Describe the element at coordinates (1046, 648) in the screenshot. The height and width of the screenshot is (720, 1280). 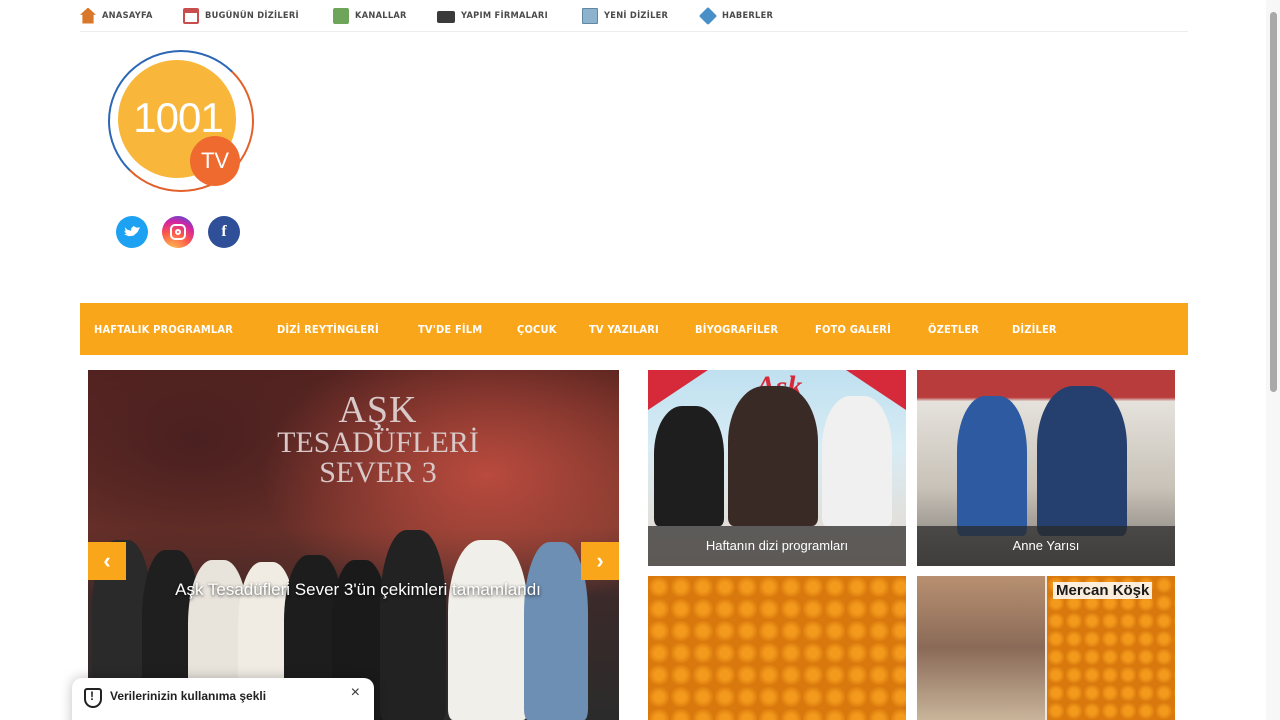
I see `tile-mercan-kosk: Mercan Köşk` at that location.